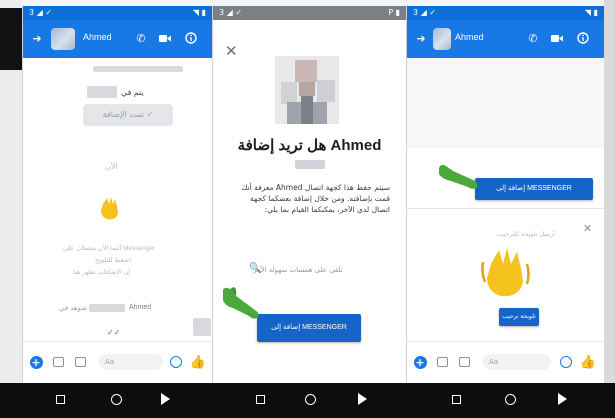 This screenshot has height=418, width=615. Describe the element at coordinates (519, 317) in the screenshot. I see `wave-button: تلويحة ترحيب` at that location.